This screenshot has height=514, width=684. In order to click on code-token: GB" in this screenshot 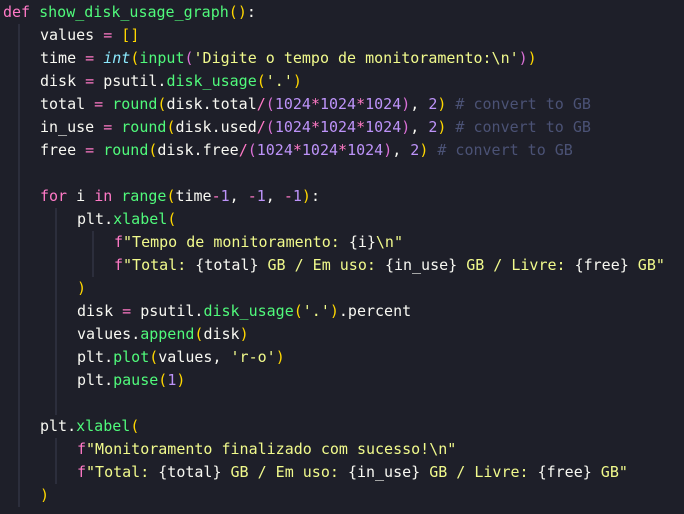, I will do `click(646, 265)`.